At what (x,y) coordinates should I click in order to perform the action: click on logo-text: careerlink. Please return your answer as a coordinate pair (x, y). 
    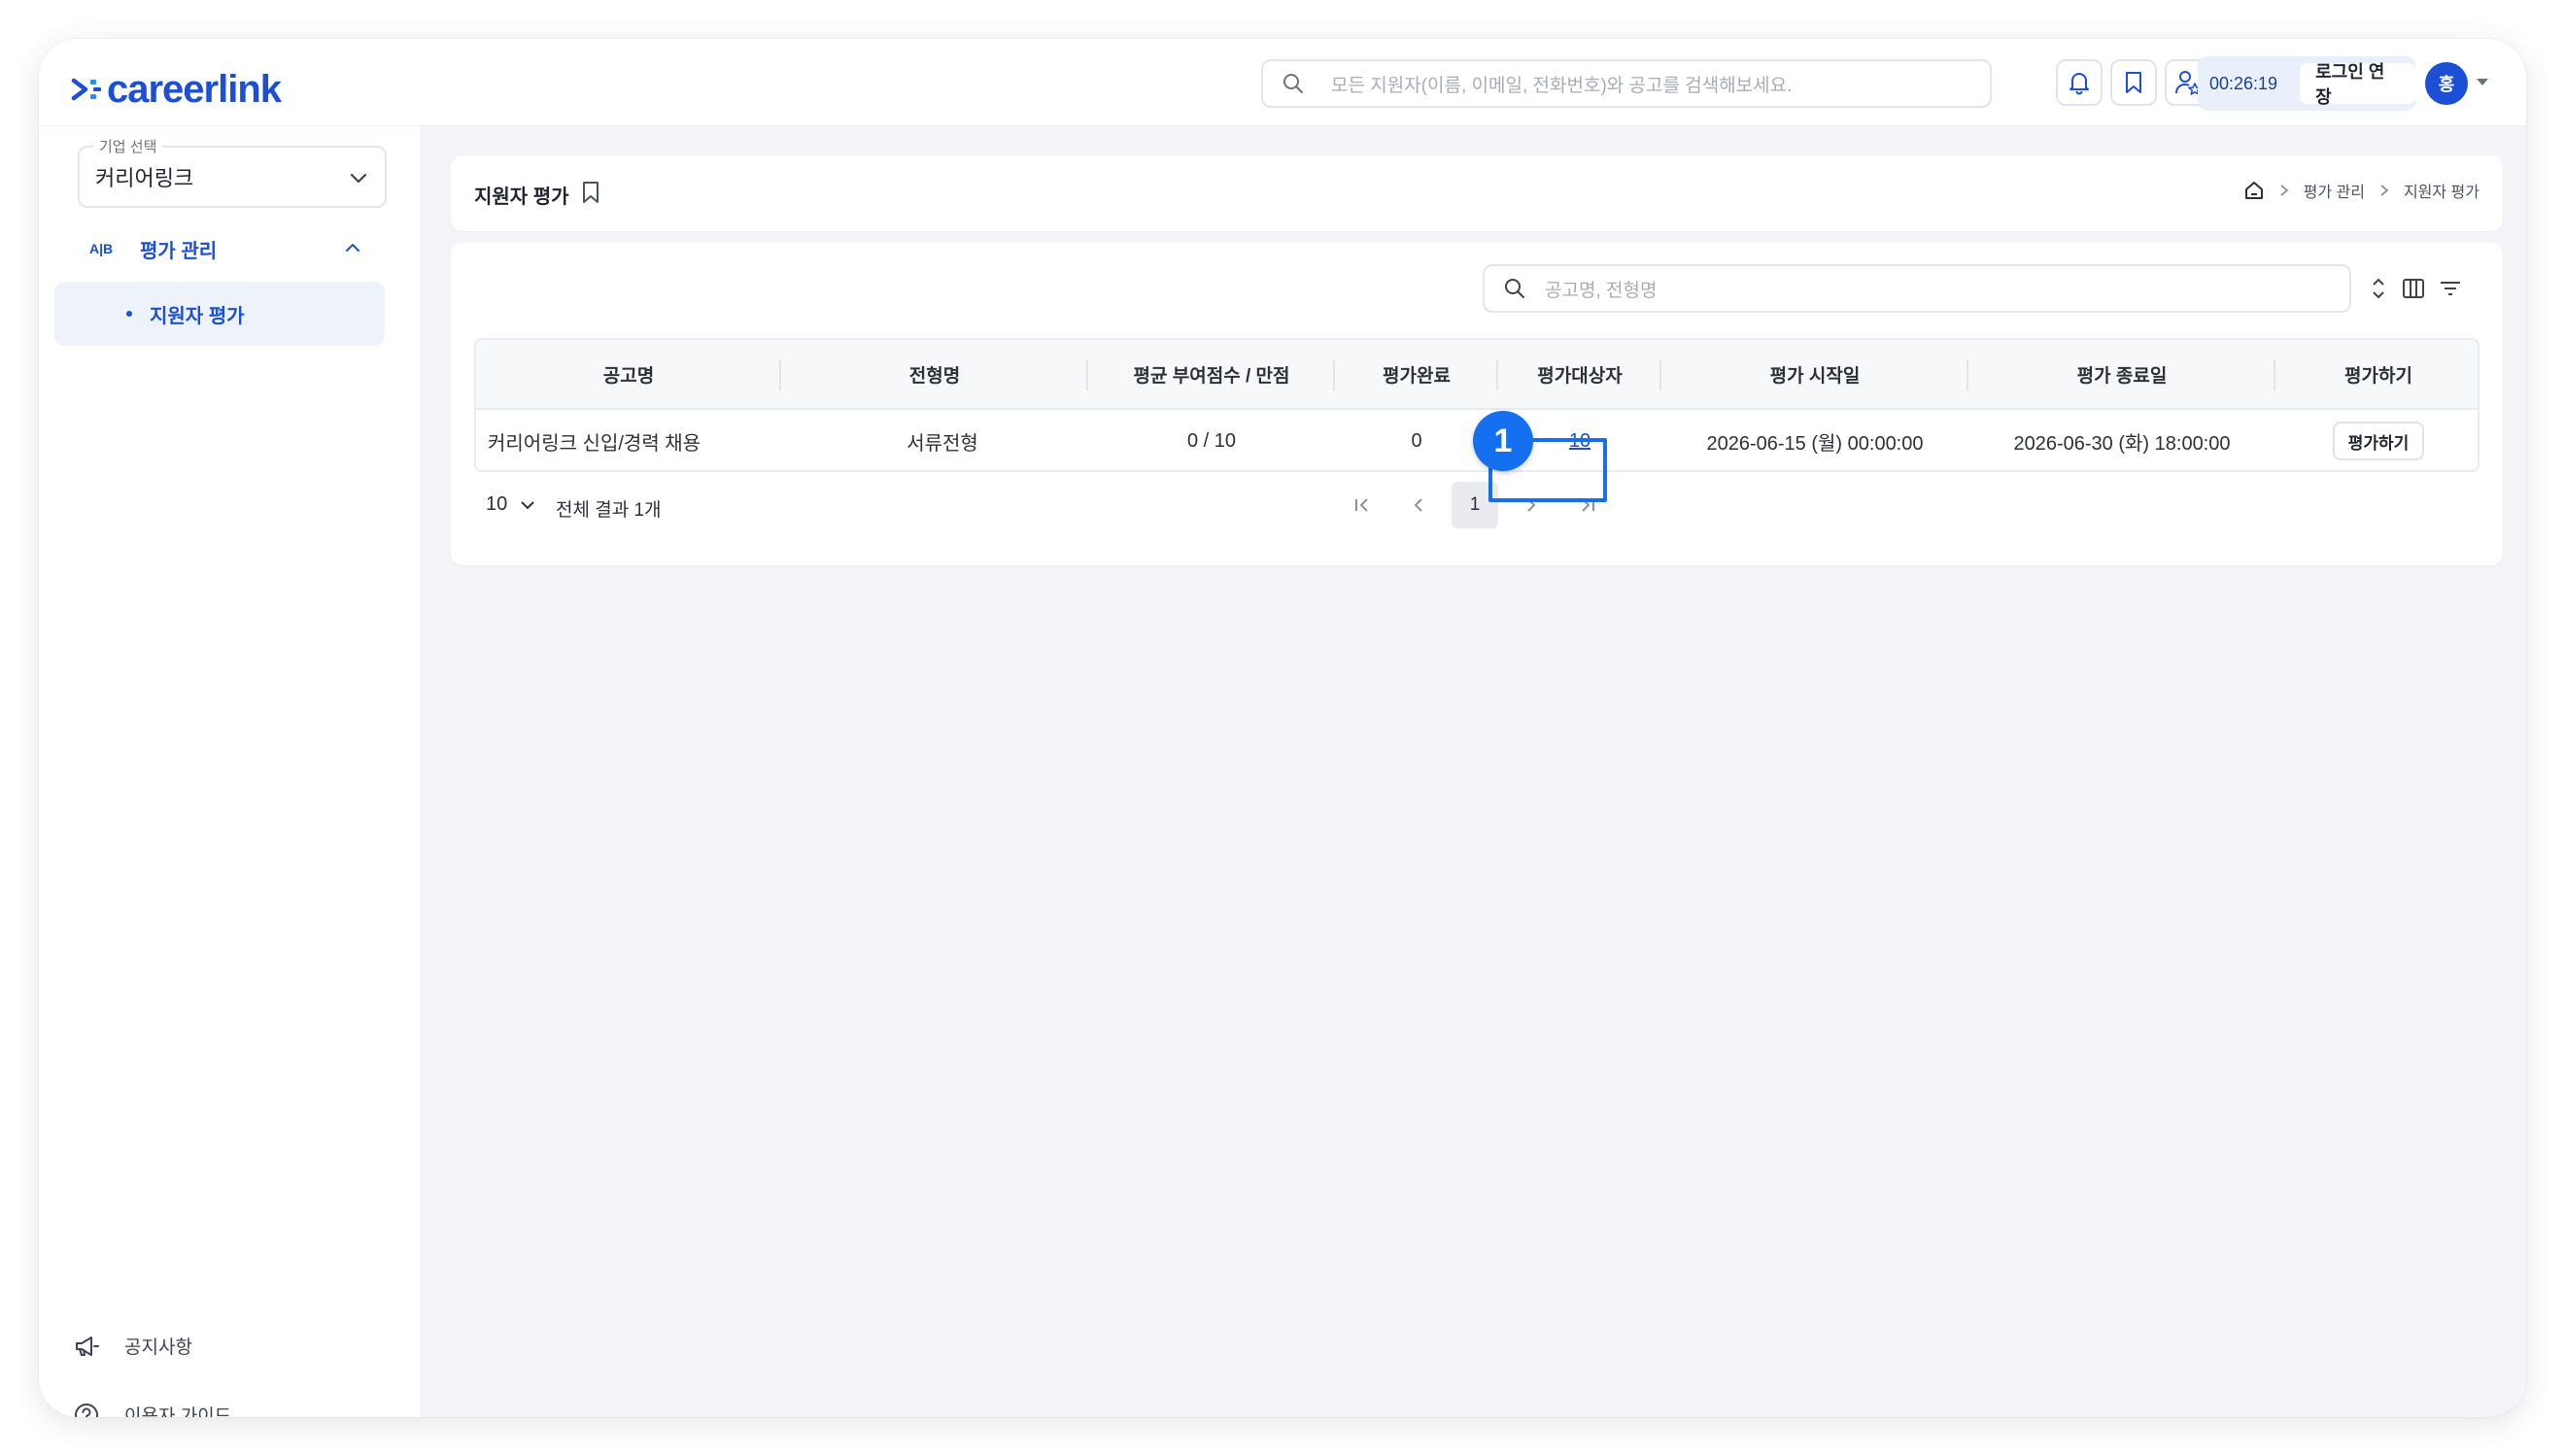
    Looking at the image, I should click on (194, 89).